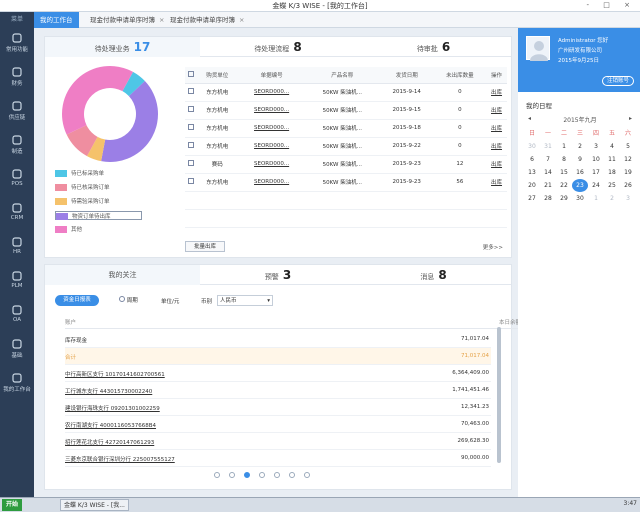 The image size is (640, 512). Describe the element at coordinates (17, 183) in the screenshot. I see `sidebar-item-4: POS` at that location.